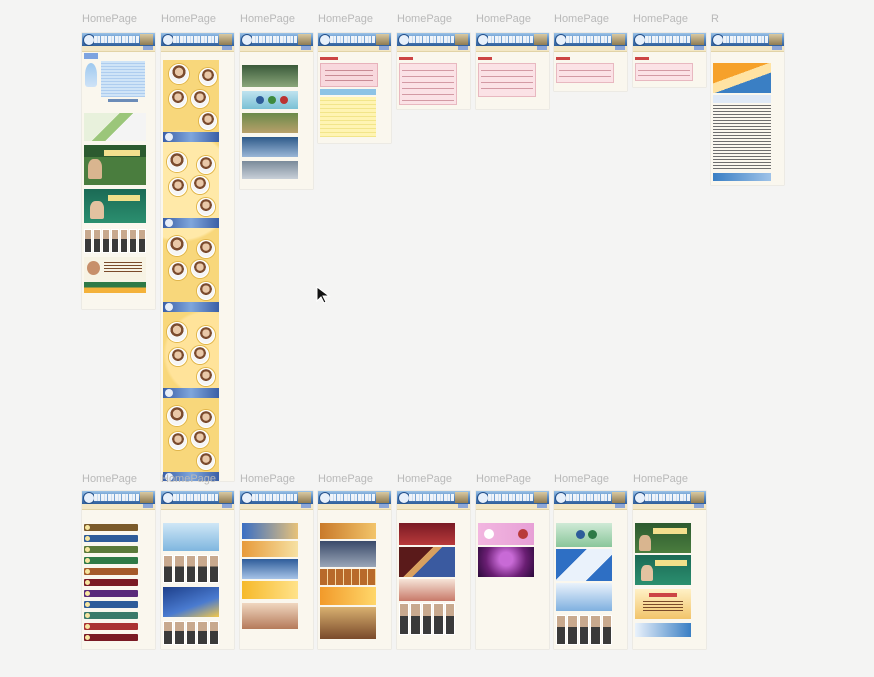 Image resolution: width=874 pixels, height=677 pixels. What do you see at coordinates (742, 78) in the screenshot?
I see `hero-poster` at bounding box center [742, 78].